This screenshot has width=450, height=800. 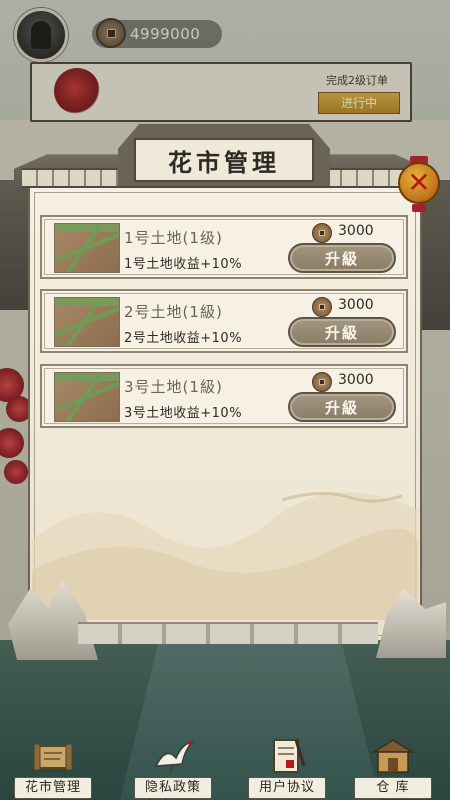 What do you see at coordinates (393, 788) in the screenshot?
I see `nav-label: 仓 库` at bounding box center [393, 788].